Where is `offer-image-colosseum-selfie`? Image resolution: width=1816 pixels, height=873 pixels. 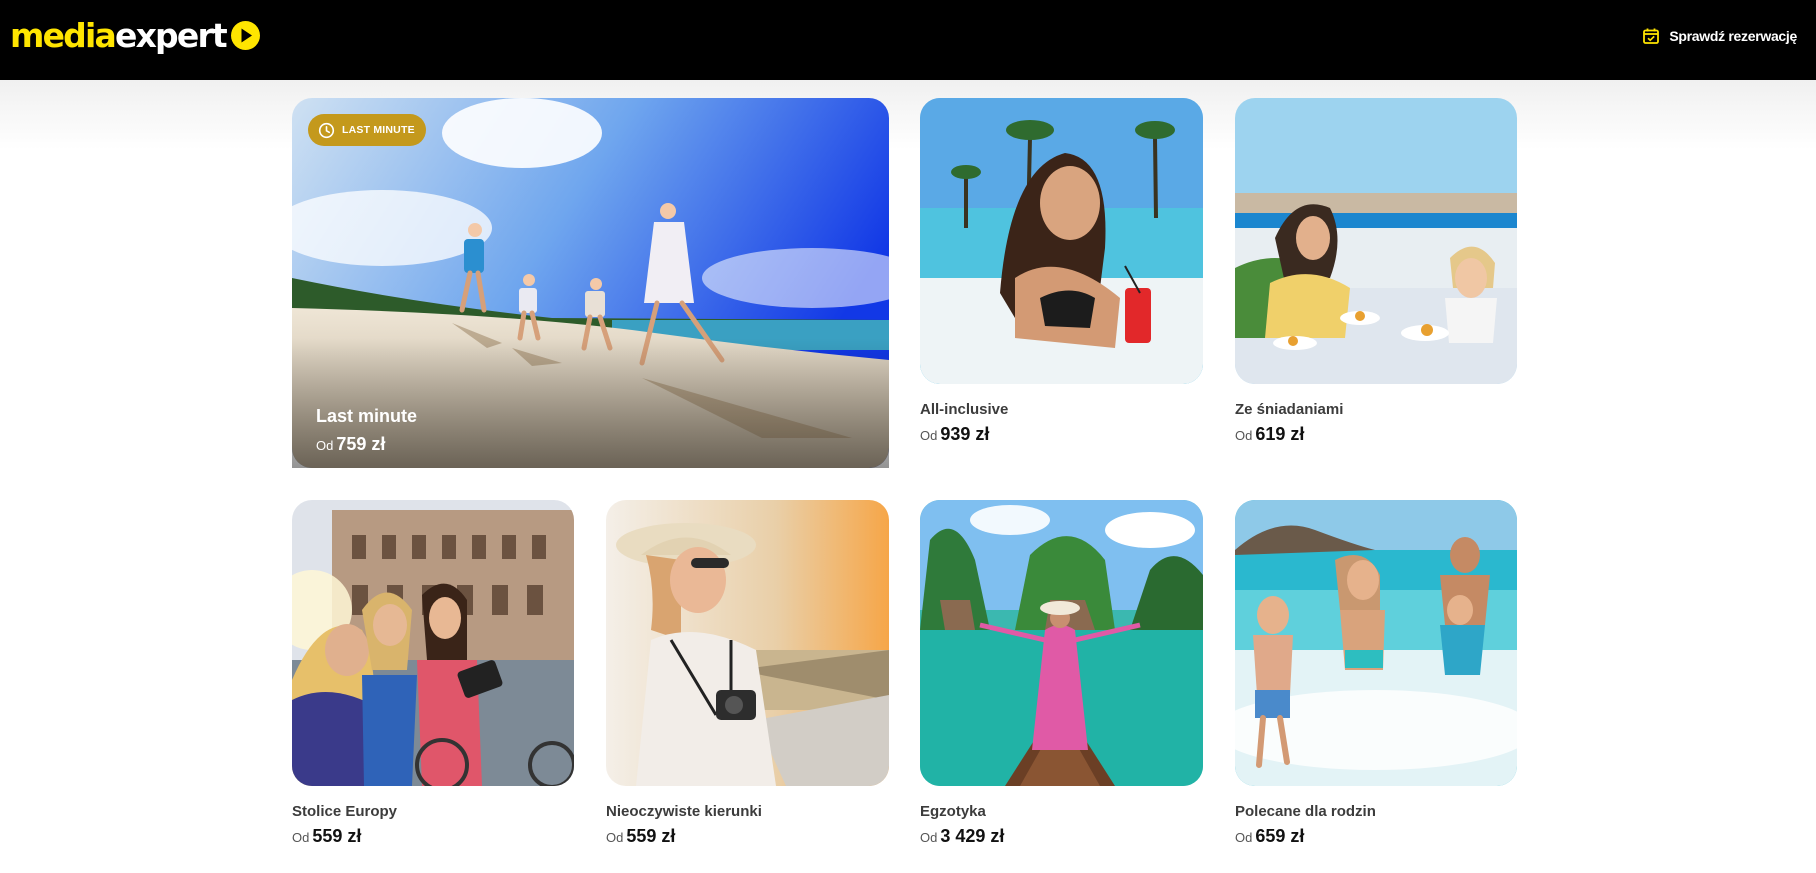 offer-image-colosseum-selfie is located at coordinates (433, 643).